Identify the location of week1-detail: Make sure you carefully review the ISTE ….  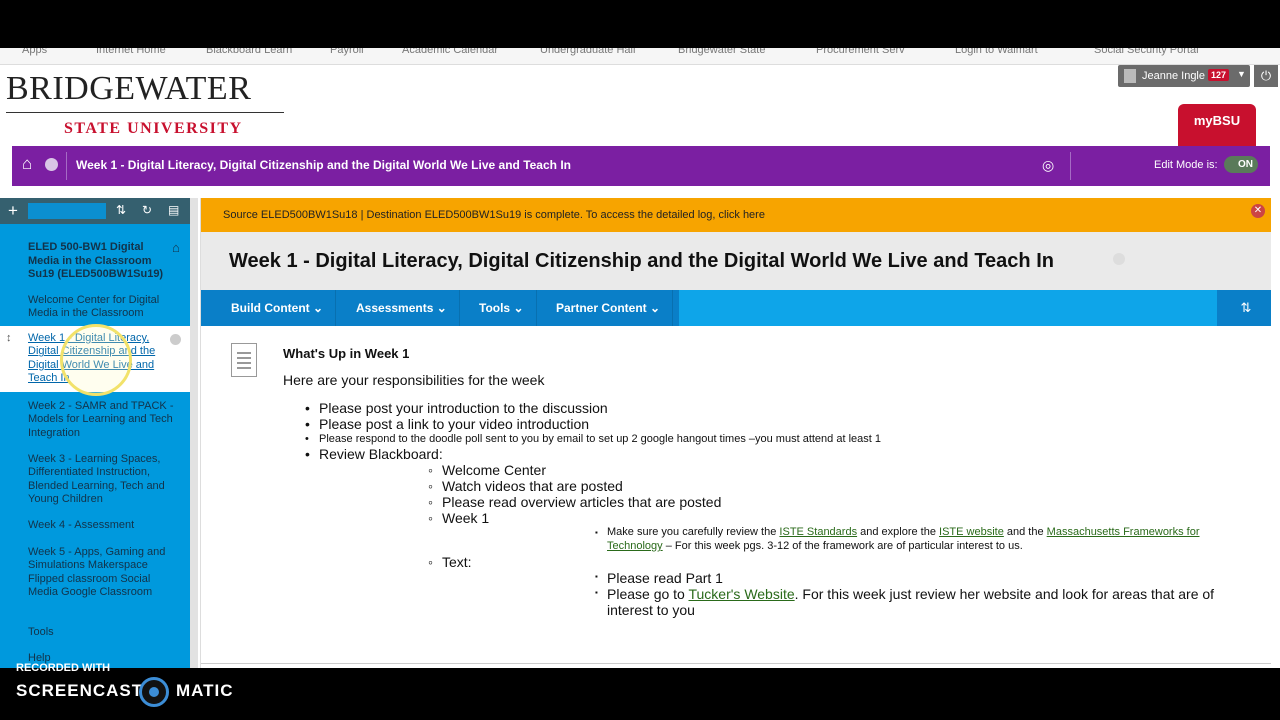
(897, 532).